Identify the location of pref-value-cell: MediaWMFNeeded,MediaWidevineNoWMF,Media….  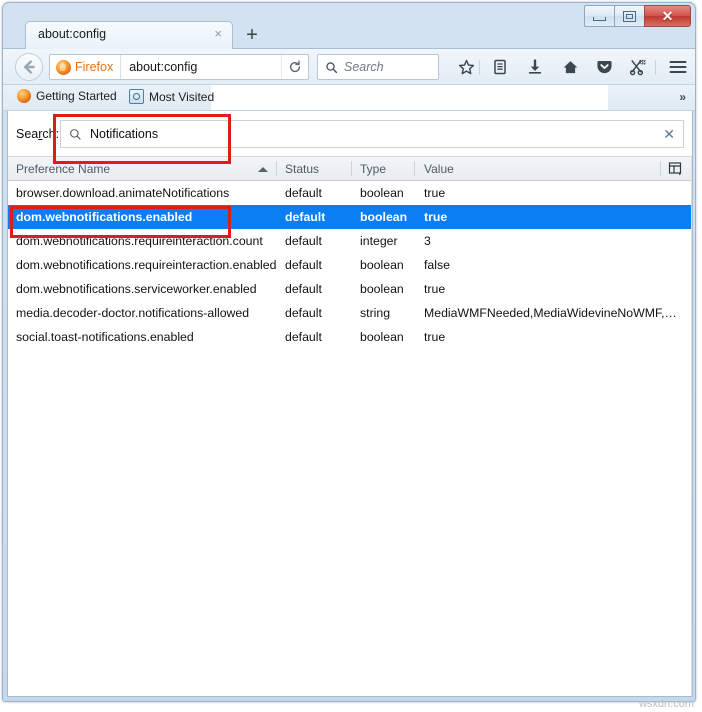
(555, 313).